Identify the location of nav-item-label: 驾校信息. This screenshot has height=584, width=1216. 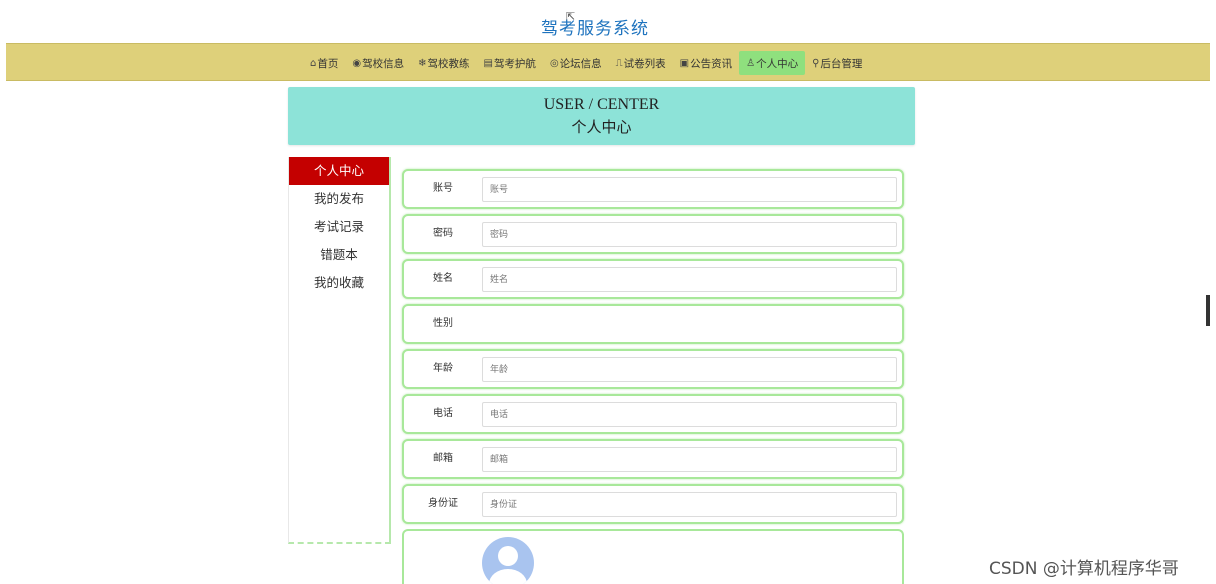
(383, 63).